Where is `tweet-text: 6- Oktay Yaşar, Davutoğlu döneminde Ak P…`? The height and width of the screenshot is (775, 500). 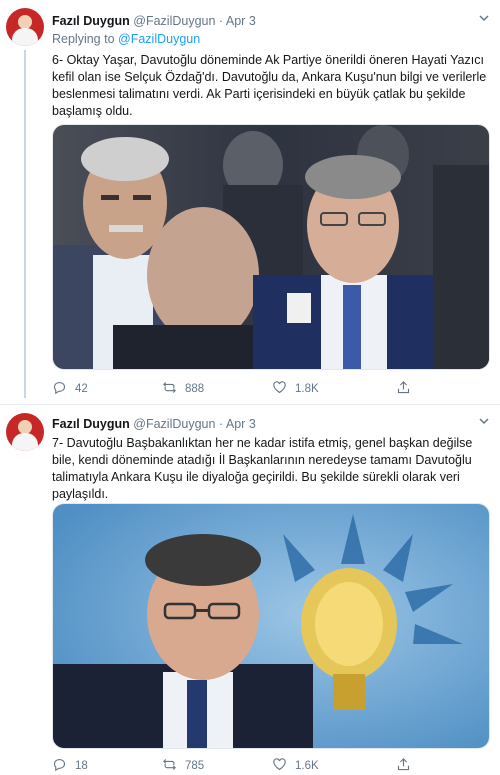
tweet-text: 6- Oktay Yaşar, Davutoğlu döneminde Ak P… is located at coordinates (269, 85).